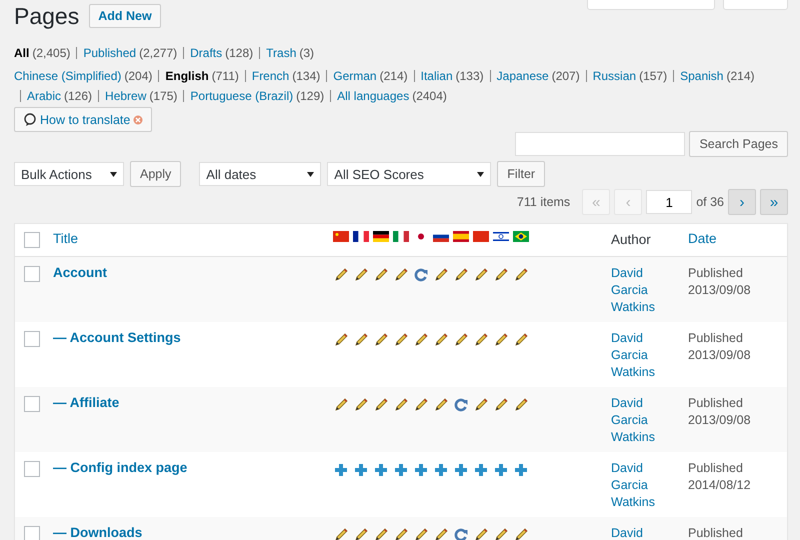 This screenshot has width=800, height=540. Describe the element at coordinates (242, 96) in the screenshot. I see `language-link: Portuguese (Brazil)` at that location.